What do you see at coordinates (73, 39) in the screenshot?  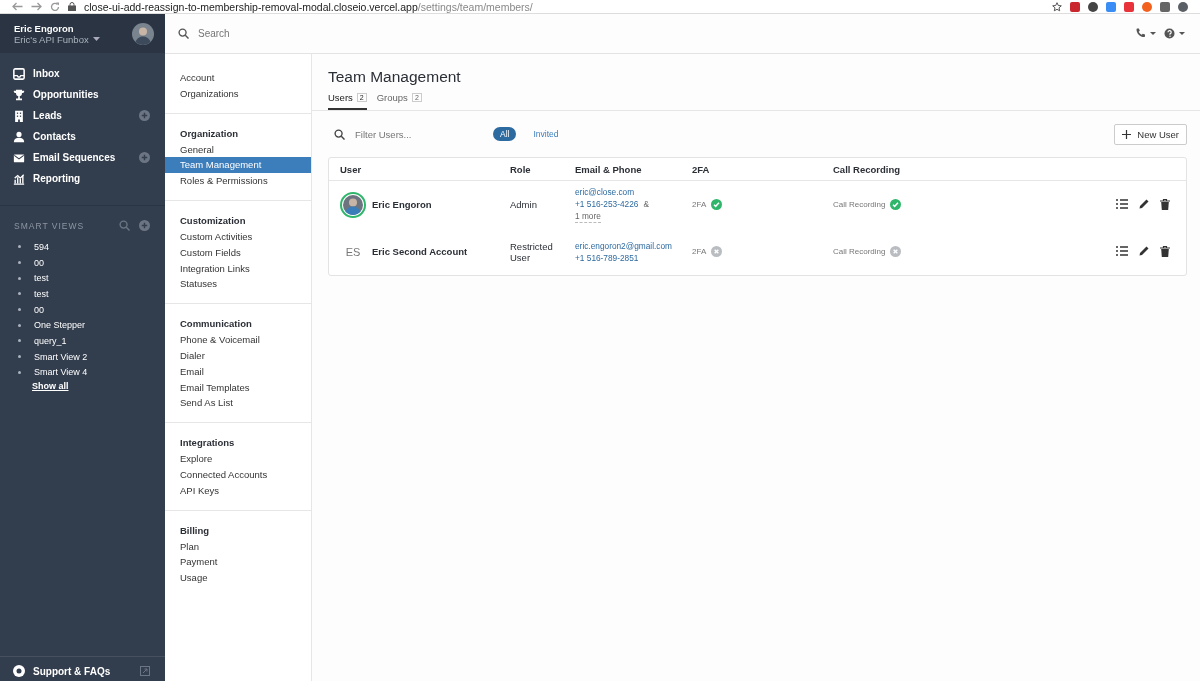 I see `organization-switcher: Eric's API Funbox` at bounding box center [73, 39].